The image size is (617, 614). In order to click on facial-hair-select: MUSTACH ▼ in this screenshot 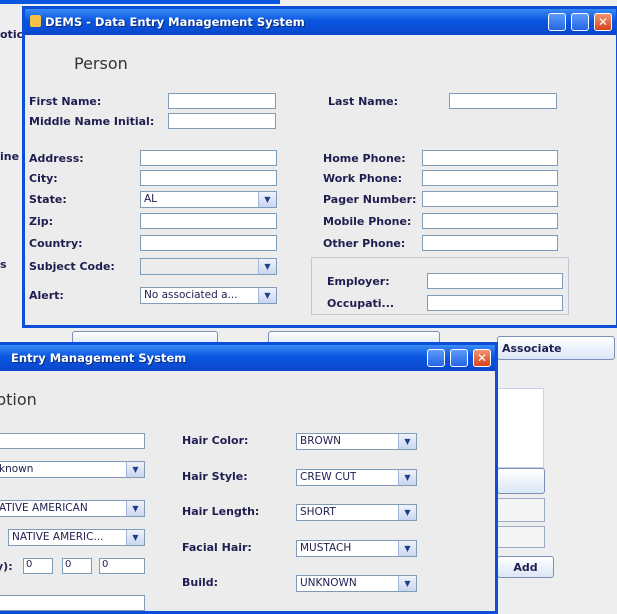, I will do `click(356, 548)`.